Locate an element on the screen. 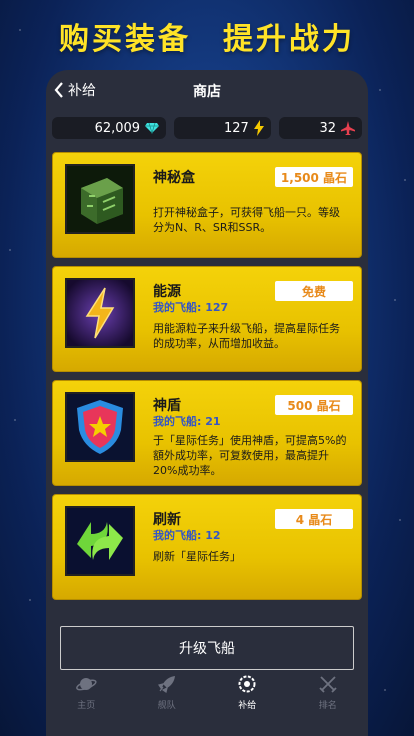 Image resolution: width=414 pixels, height=736 pixels. headline-part2: 提升战力 is located at coordinates (289, 39).